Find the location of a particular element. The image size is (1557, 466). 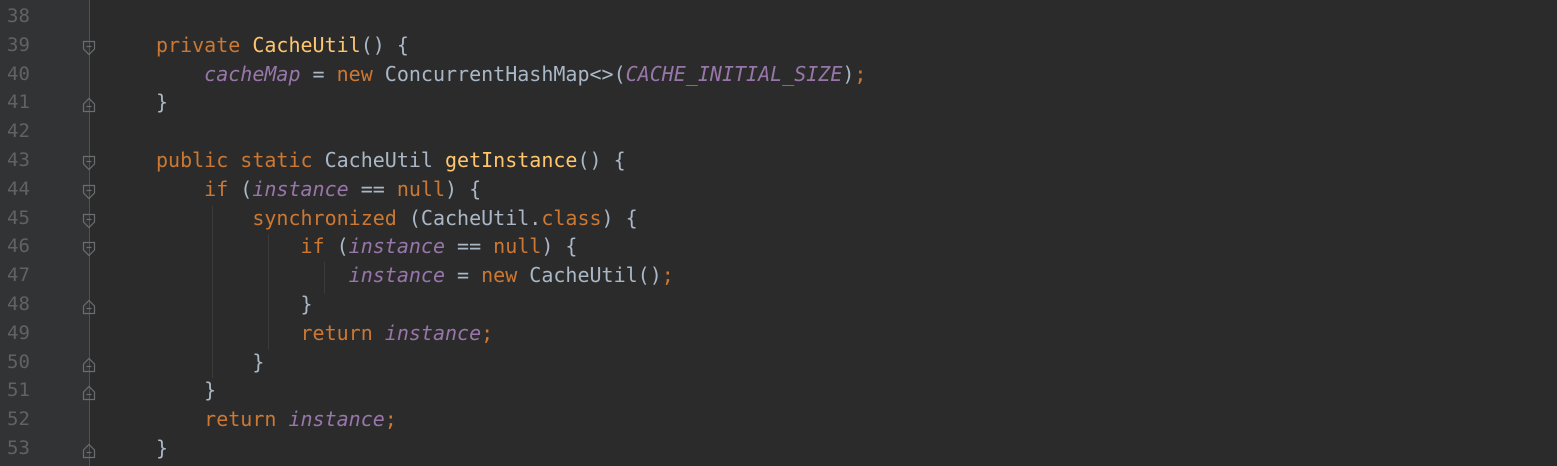

line-number: 44 is located at coordinates (18, 188).